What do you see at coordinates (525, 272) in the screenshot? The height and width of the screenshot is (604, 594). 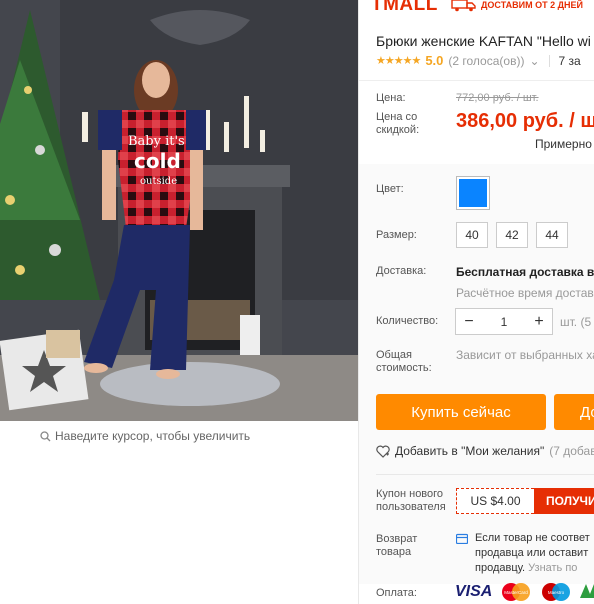 I see `delivery-value: Бесплатная доставка в Р` at bounding box center [525, 272].